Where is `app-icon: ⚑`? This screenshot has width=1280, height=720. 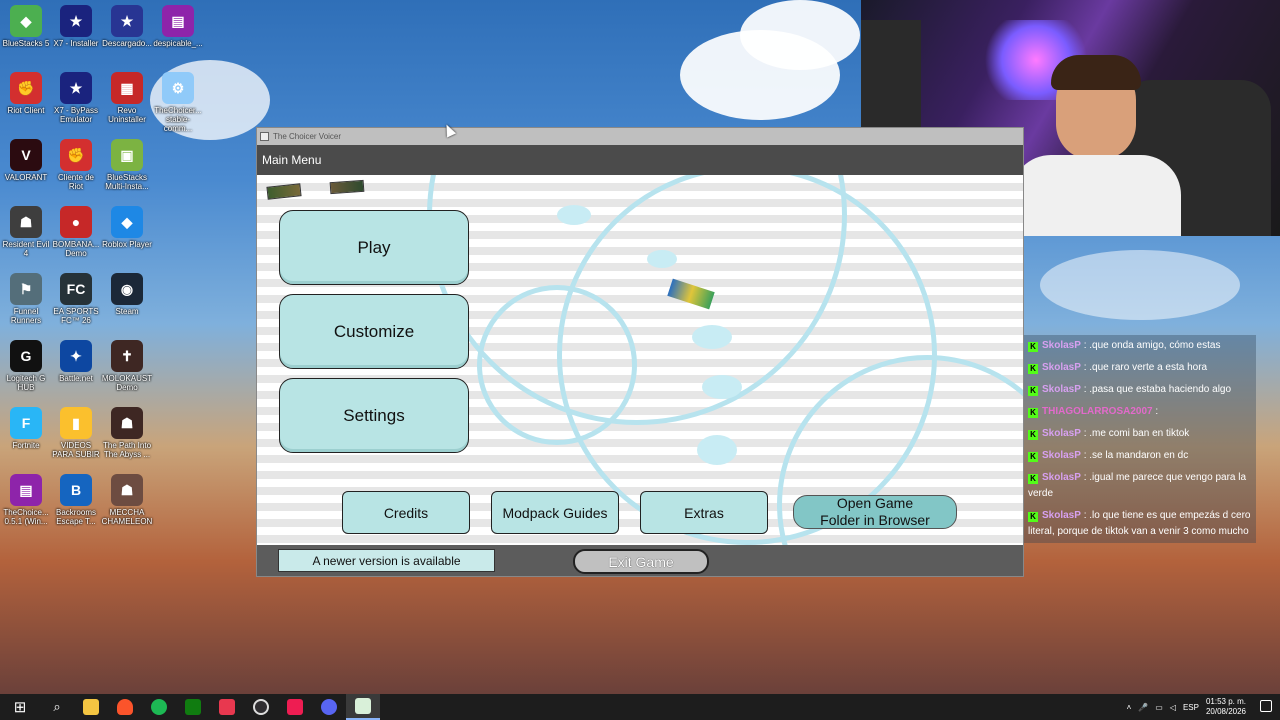
app-icon: ⚑ is located at coordinates (26, 289).